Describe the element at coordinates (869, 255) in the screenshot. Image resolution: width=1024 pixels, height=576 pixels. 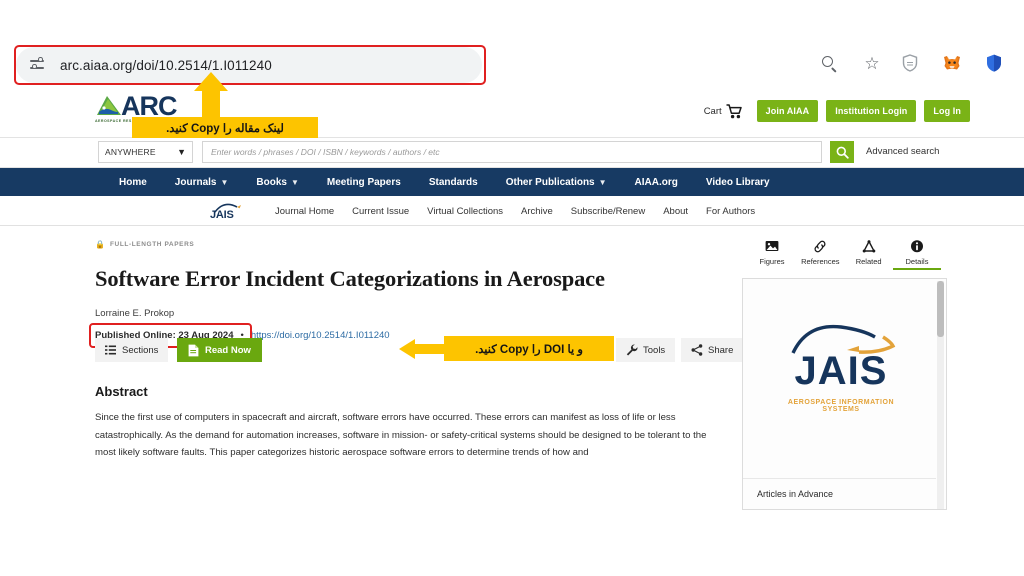
I see `rail-tab-related: Related` at that location.